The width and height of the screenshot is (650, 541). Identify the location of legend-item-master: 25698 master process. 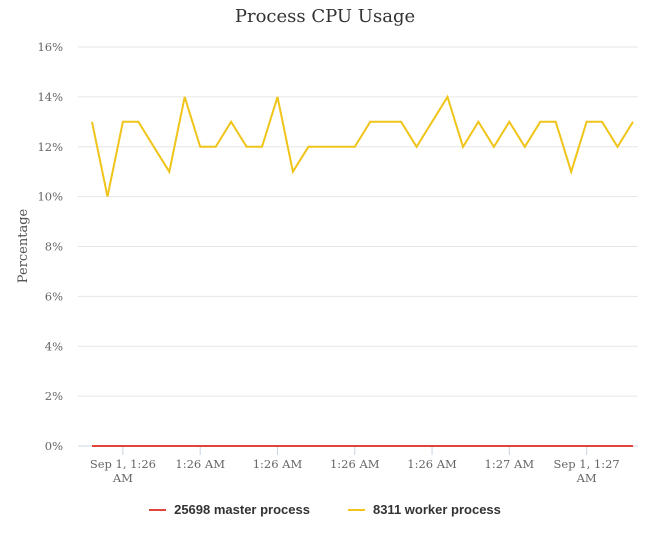
(229, 509).